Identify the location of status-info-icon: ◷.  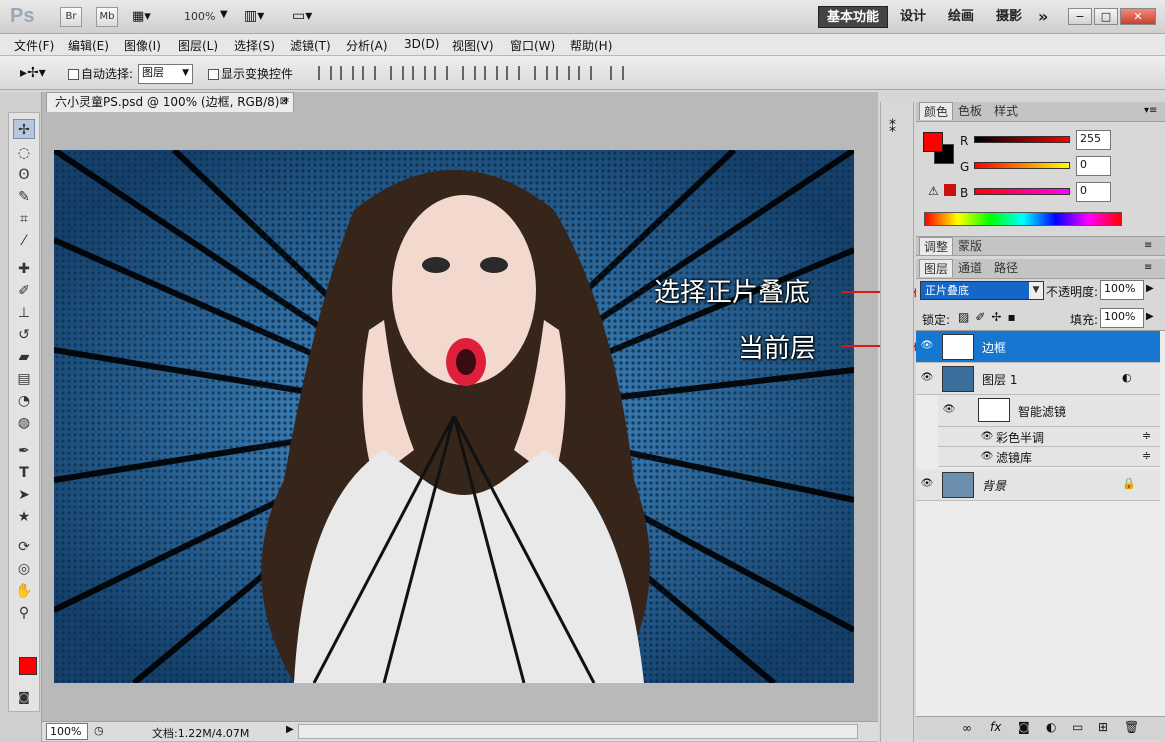
(99, 730).